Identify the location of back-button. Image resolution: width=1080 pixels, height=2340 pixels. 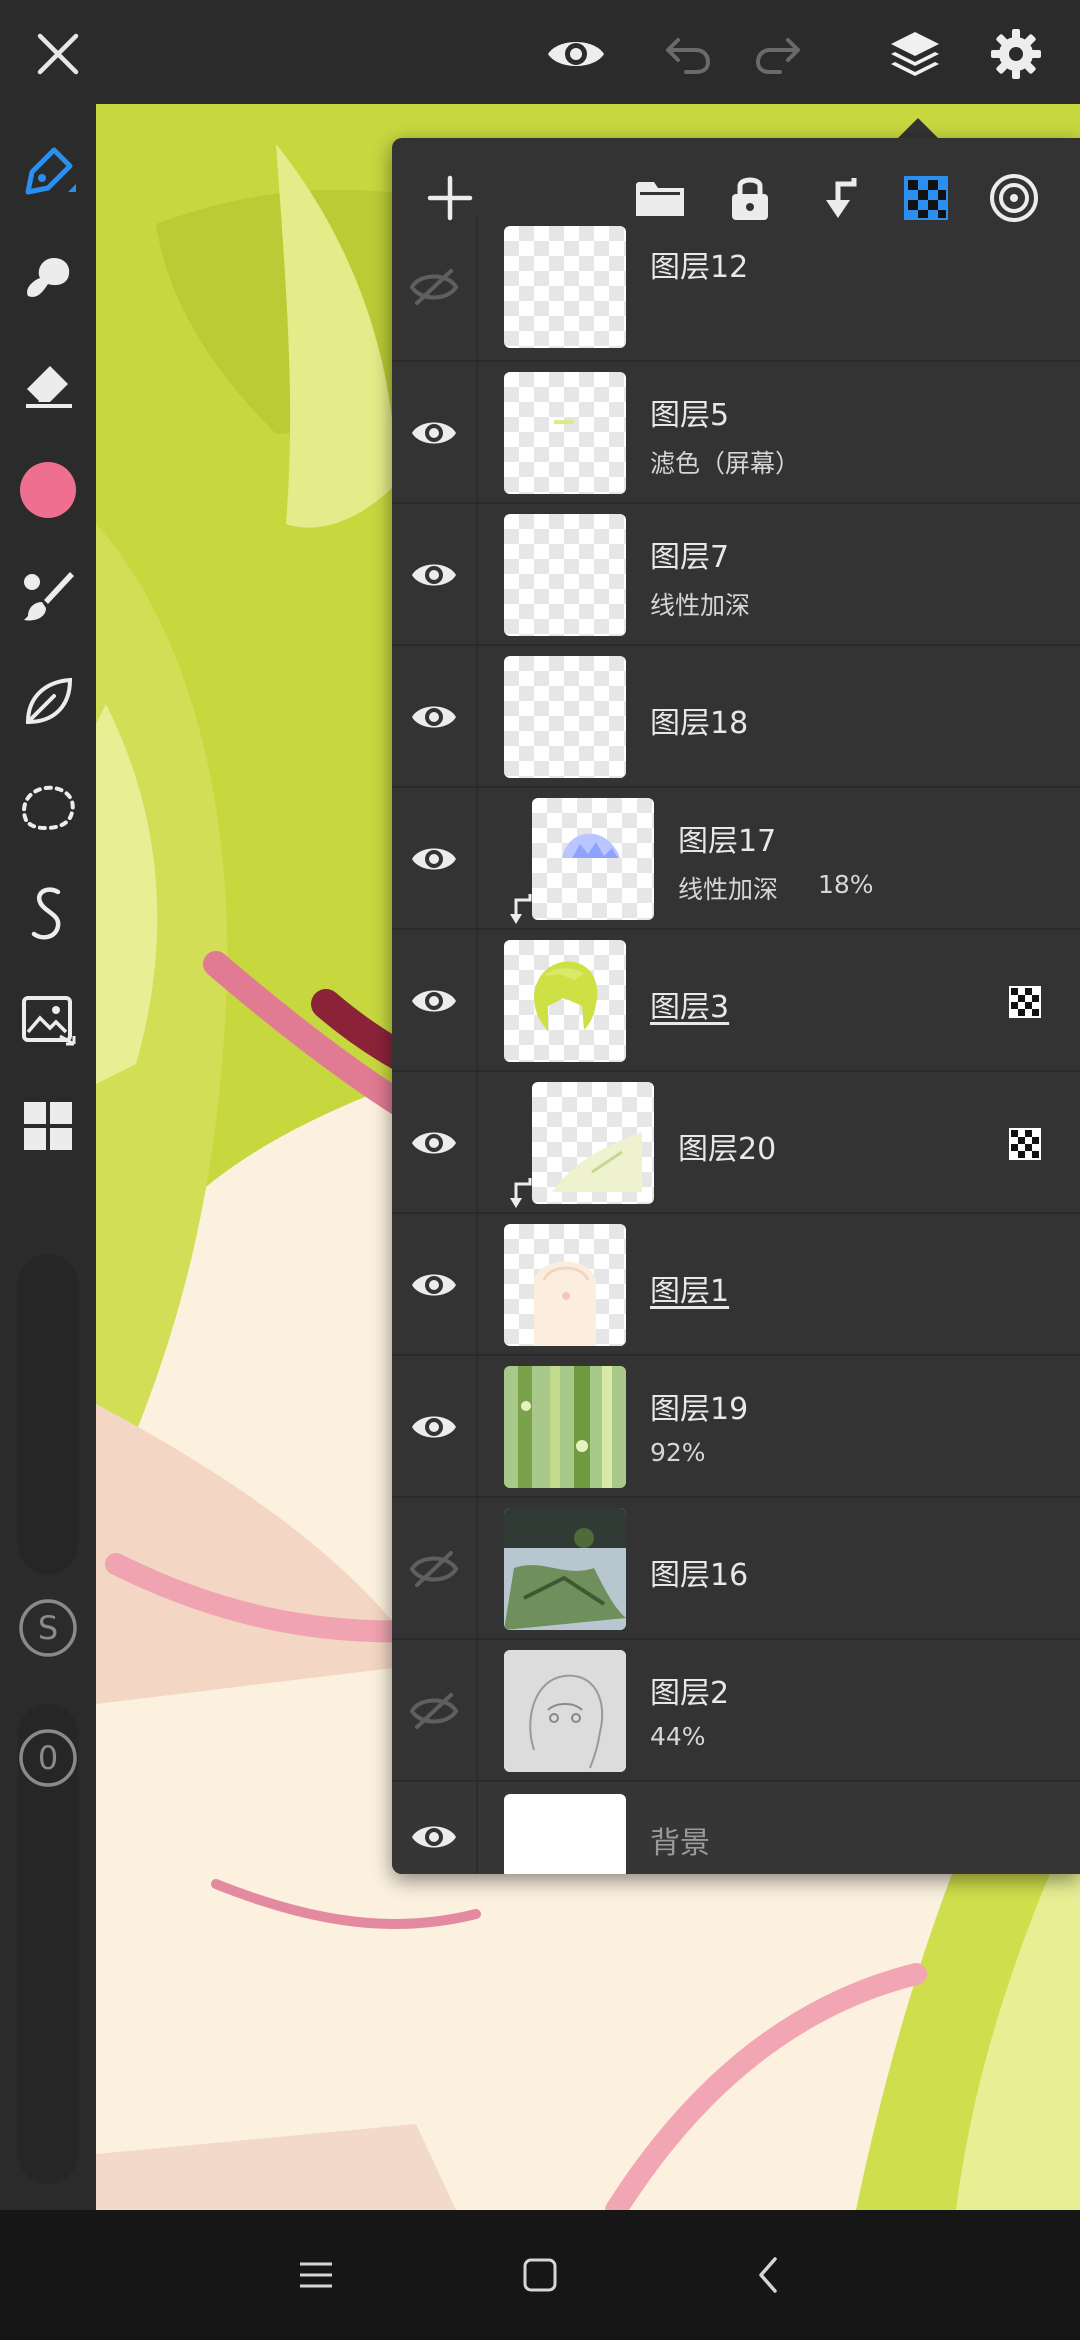
(768, 2275).